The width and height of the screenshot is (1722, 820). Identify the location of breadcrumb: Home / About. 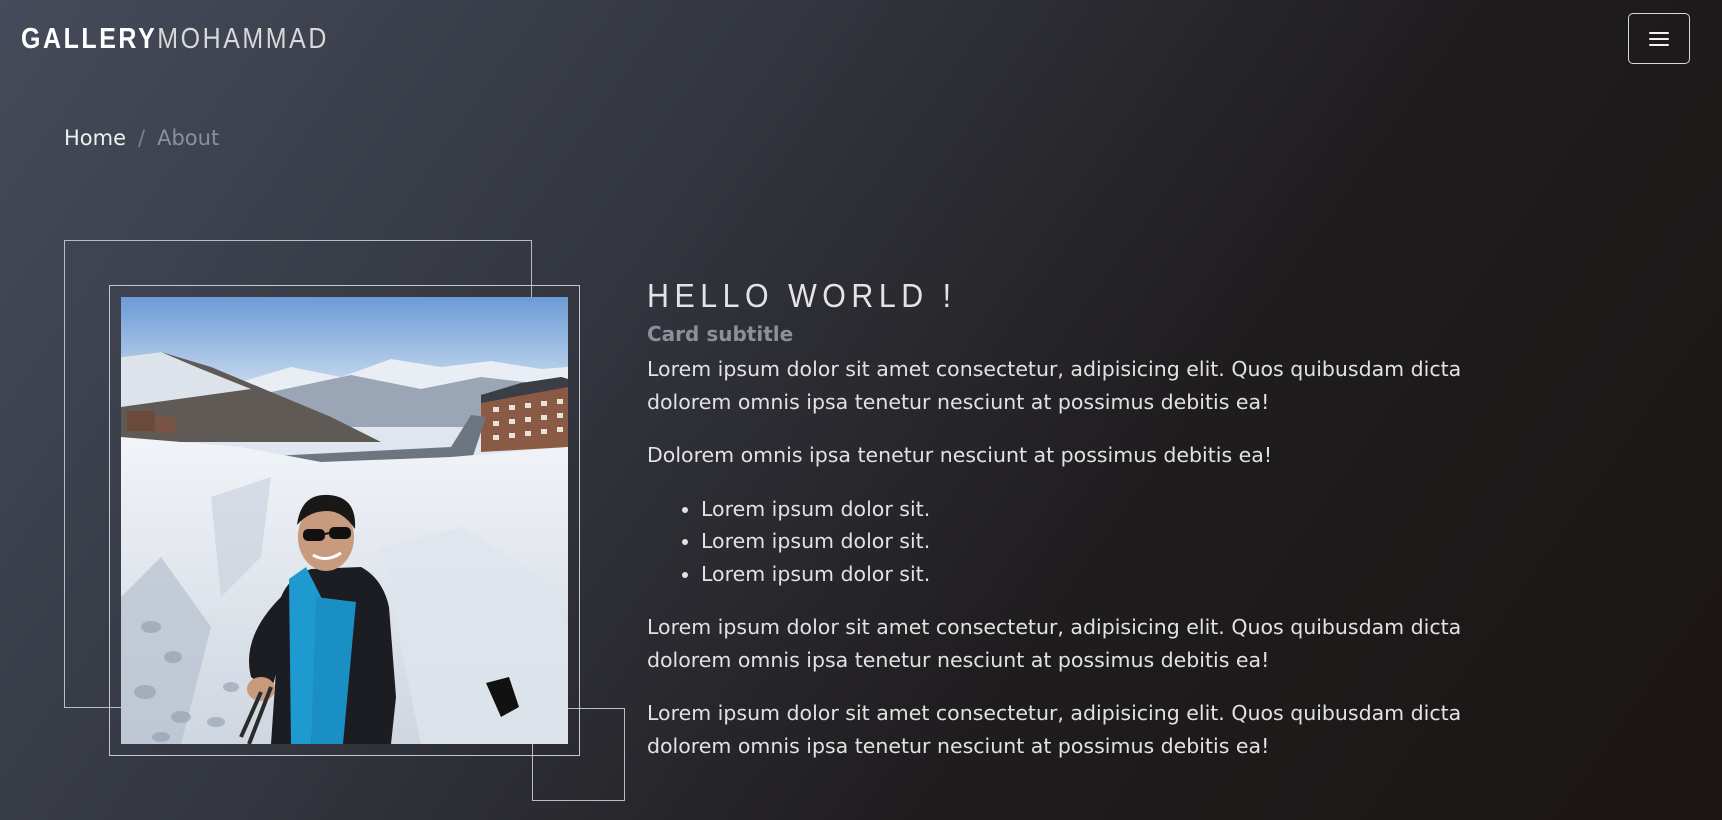
(141, 138).